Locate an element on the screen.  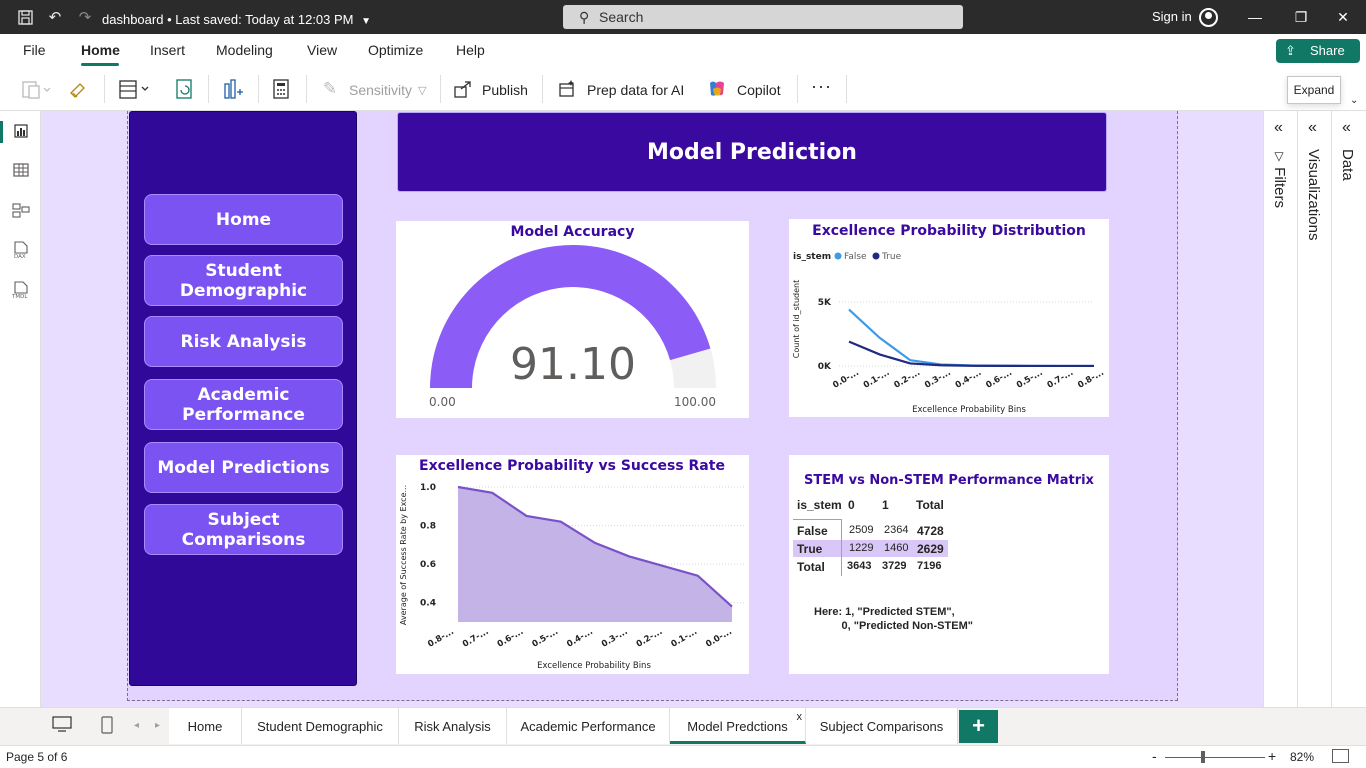
tab-model-predctions: Model Predctions x is located at coordinates (738, 726).